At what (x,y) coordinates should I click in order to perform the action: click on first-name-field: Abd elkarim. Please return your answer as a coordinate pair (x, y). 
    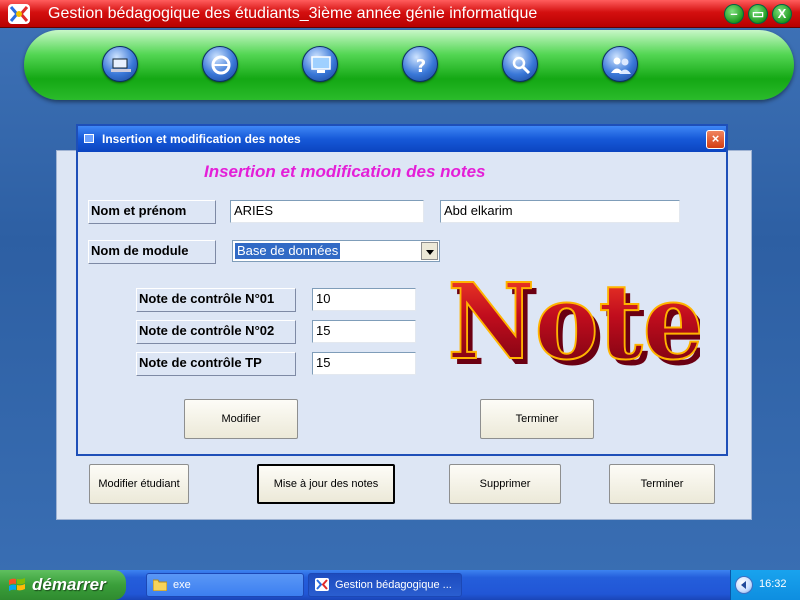
    Looking at the image, I should click on (560, 211).